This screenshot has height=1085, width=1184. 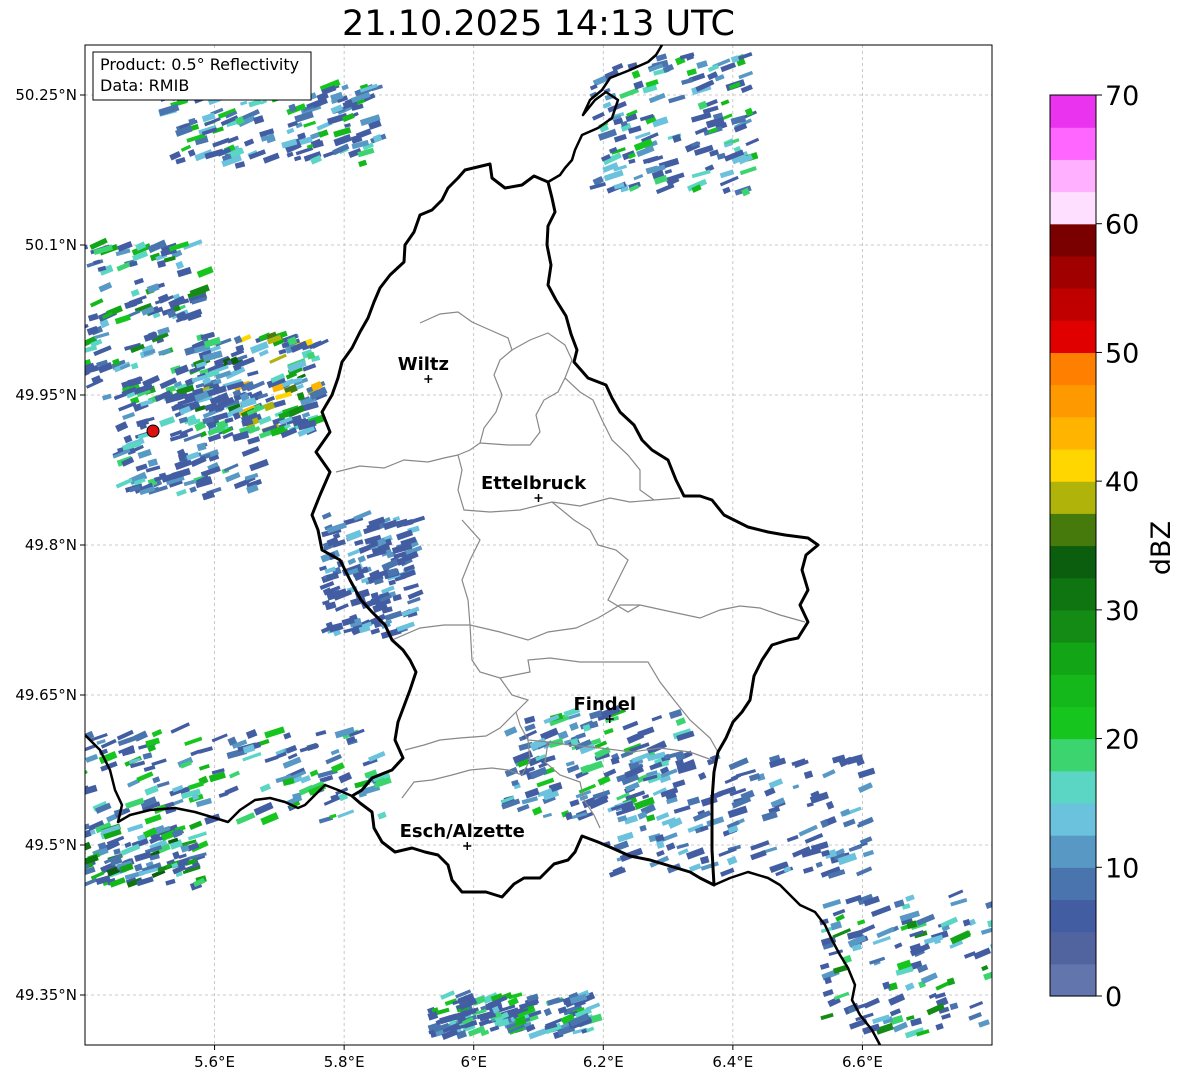 I want to click on y-tick-label: 49.5°N, so click(x=51, y=845).